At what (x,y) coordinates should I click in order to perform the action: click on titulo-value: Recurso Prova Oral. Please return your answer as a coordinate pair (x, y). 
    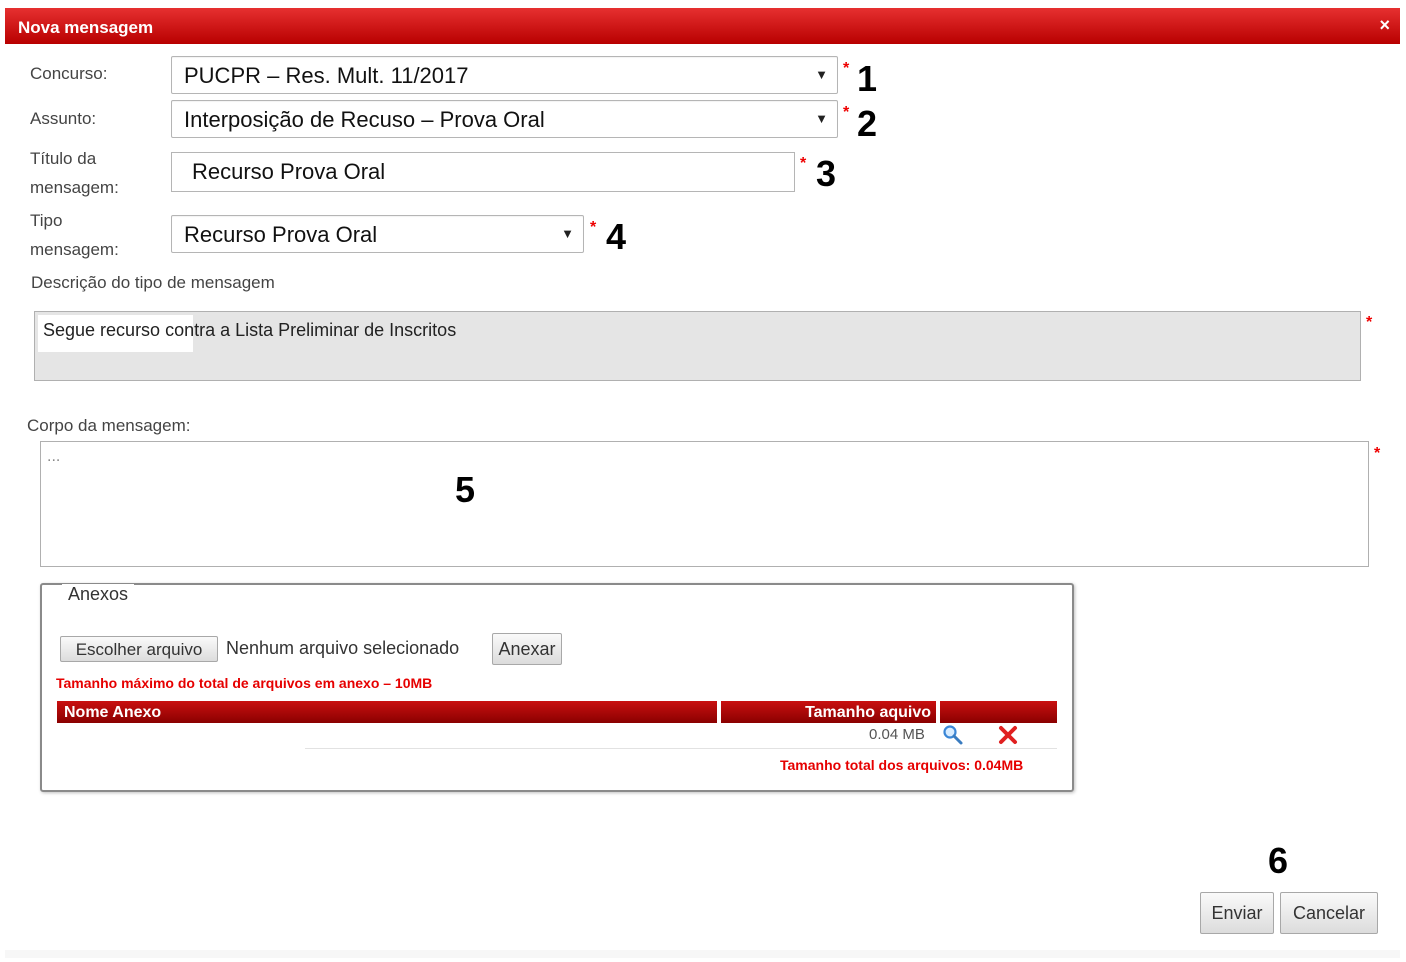
    Looking at the image, I should click on (289, 171).